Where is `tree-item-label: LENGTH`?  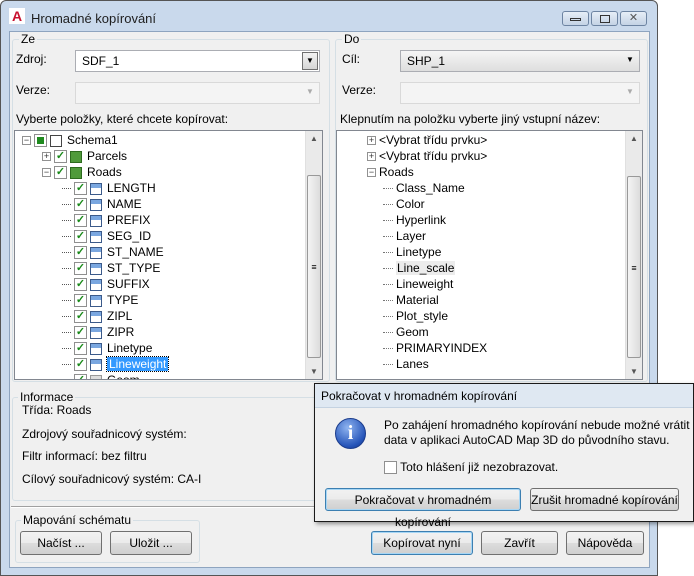
tree-item-label: LENGTH is located at coordinates (131, 188).